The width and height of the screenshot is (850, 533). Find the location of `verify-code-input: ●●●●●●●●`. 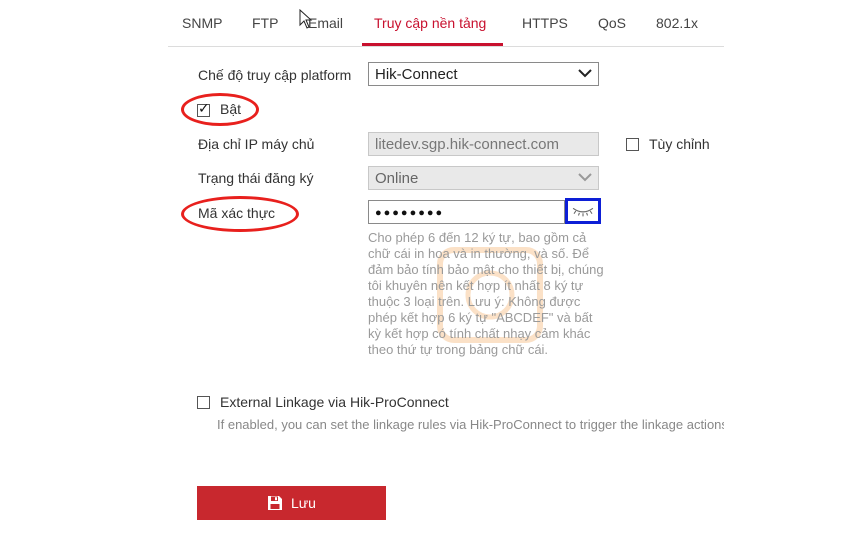

verify-code-input: ●●●●●●●● is located at coordinates (466, 212).